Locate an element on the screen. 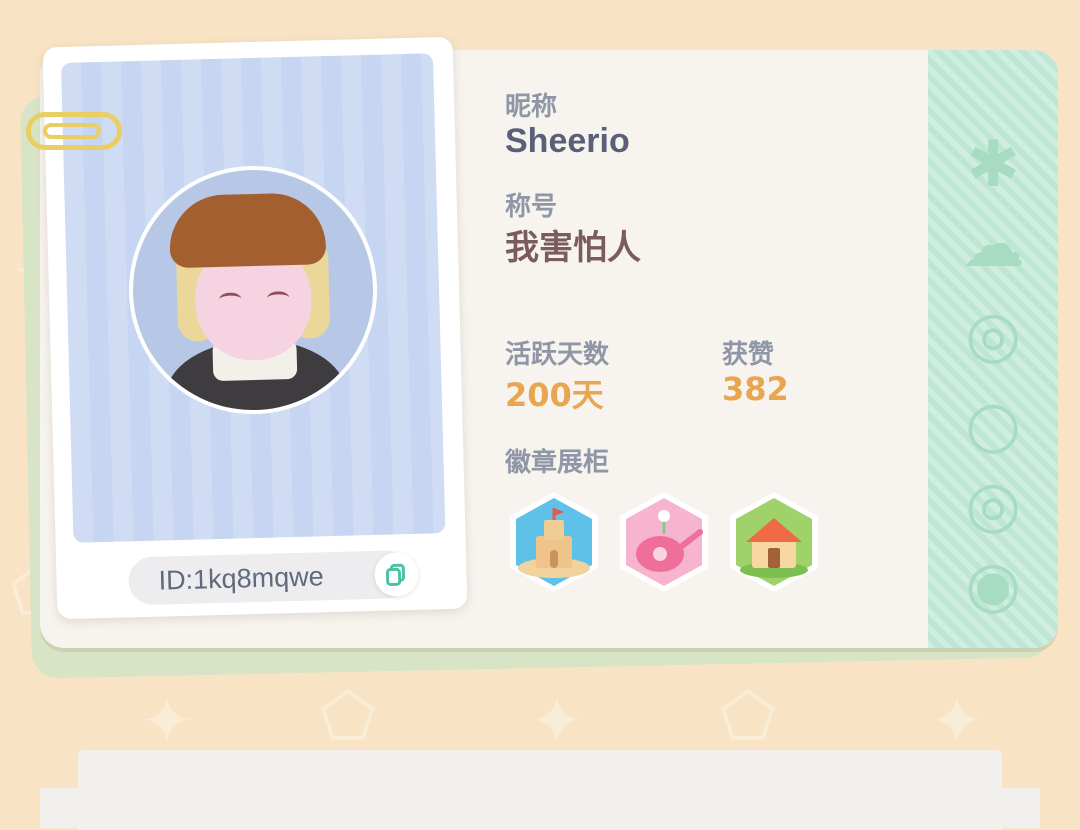  zigzag-edge is located at coordinates (928, 349).